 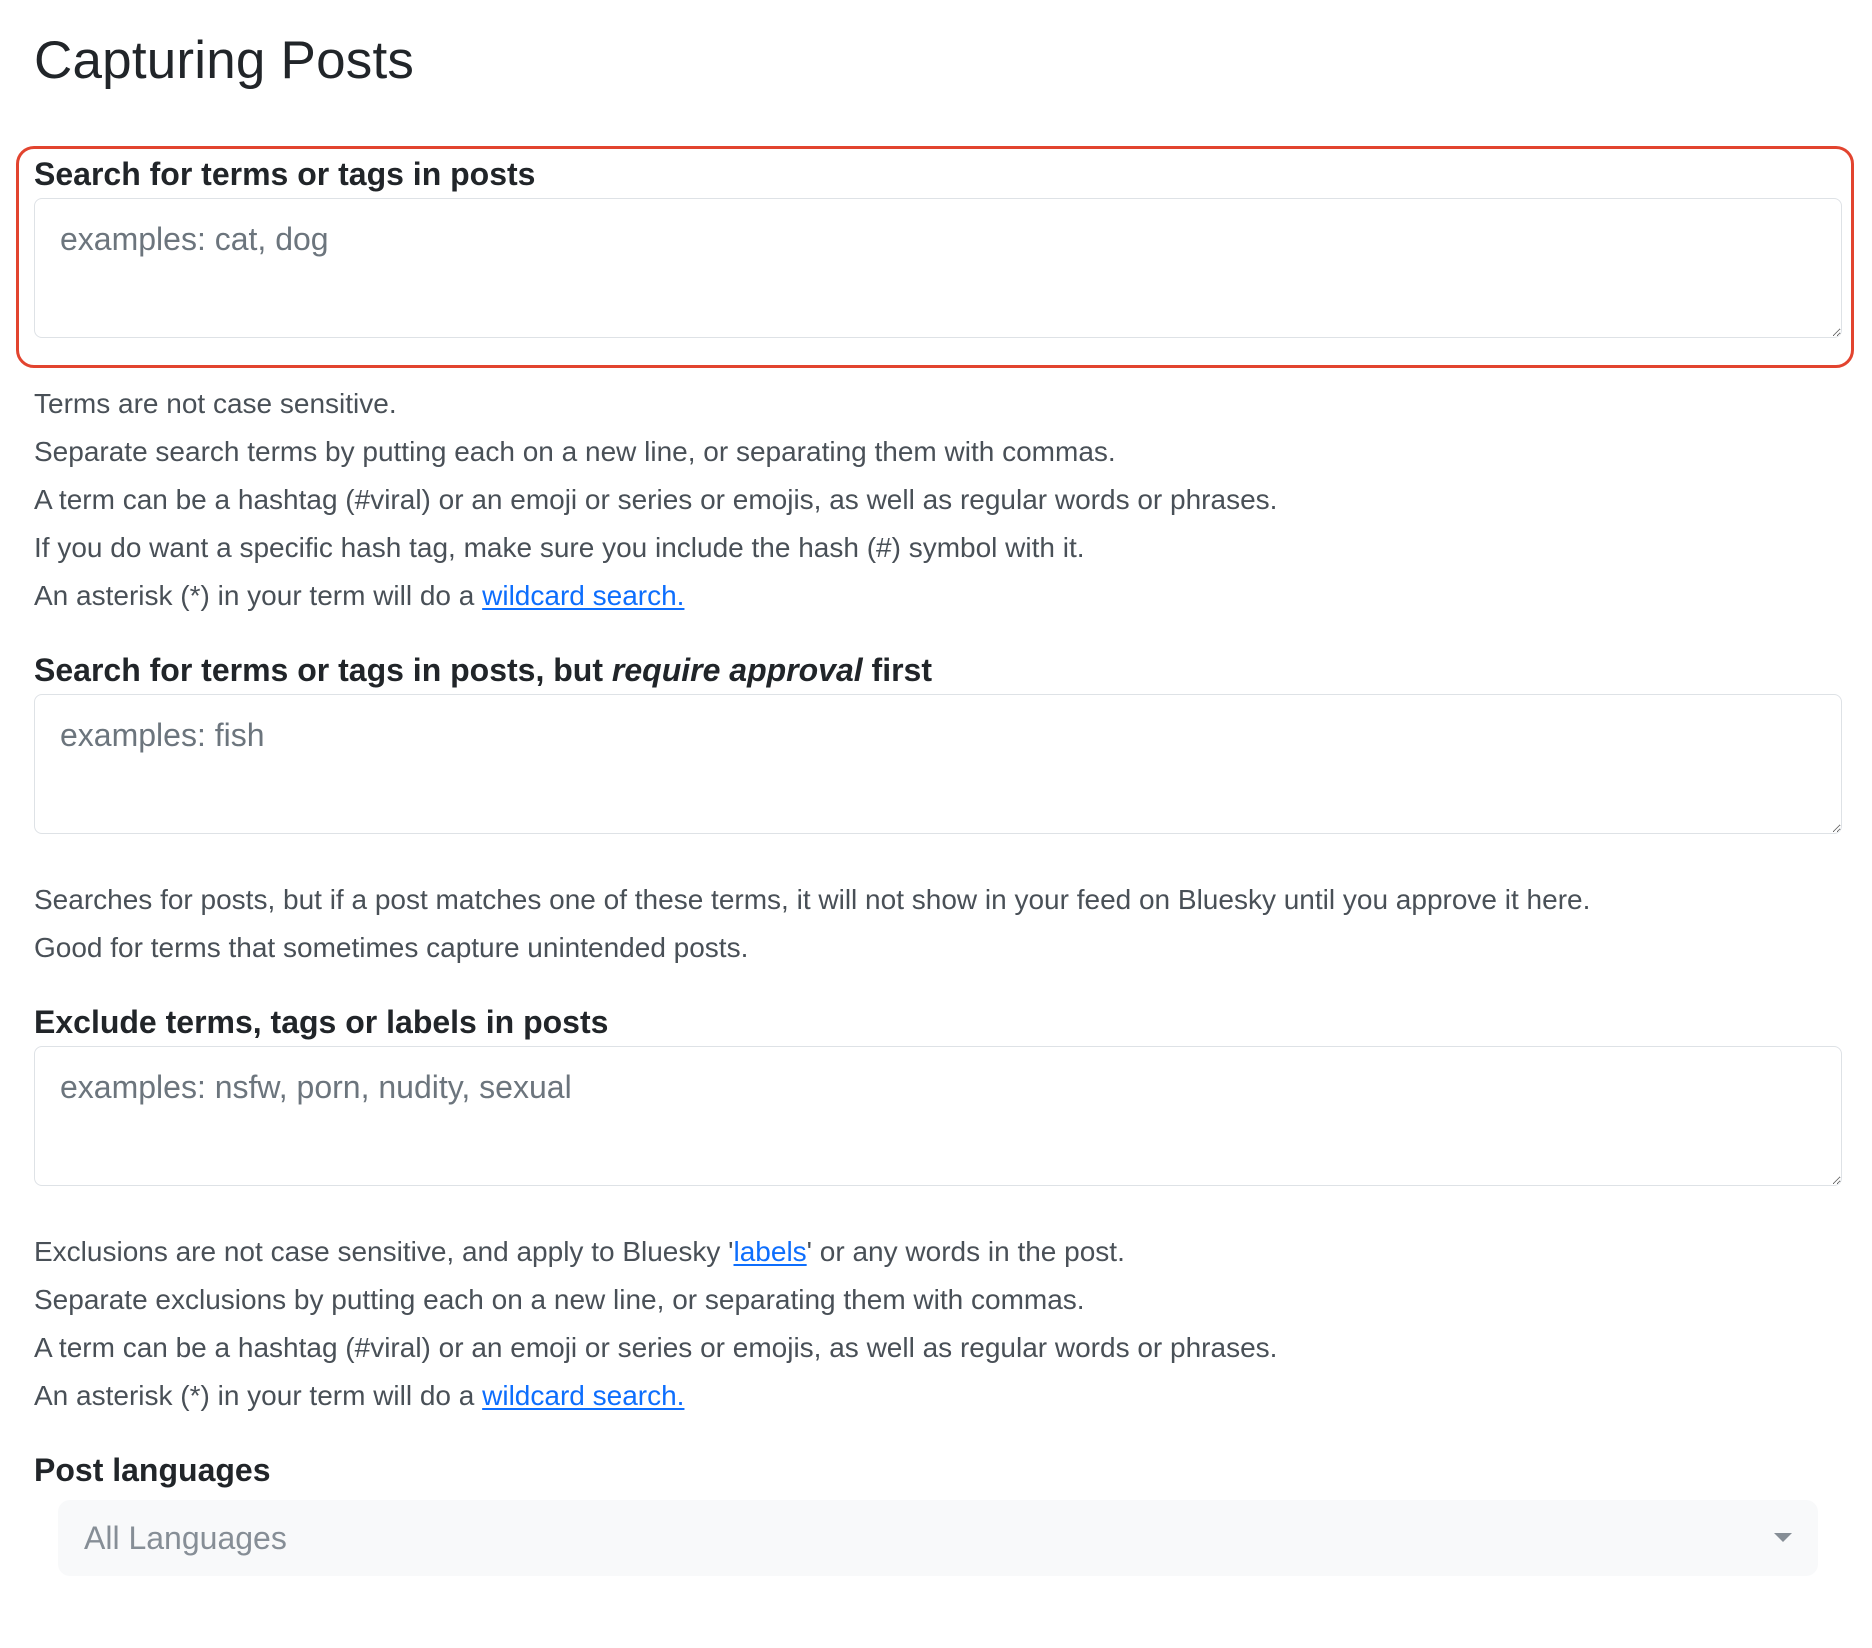 What do you see at coordinates (770, 1251) in the screenshot?
I see `labels-link: labels` at bounding box center [770, 1251].